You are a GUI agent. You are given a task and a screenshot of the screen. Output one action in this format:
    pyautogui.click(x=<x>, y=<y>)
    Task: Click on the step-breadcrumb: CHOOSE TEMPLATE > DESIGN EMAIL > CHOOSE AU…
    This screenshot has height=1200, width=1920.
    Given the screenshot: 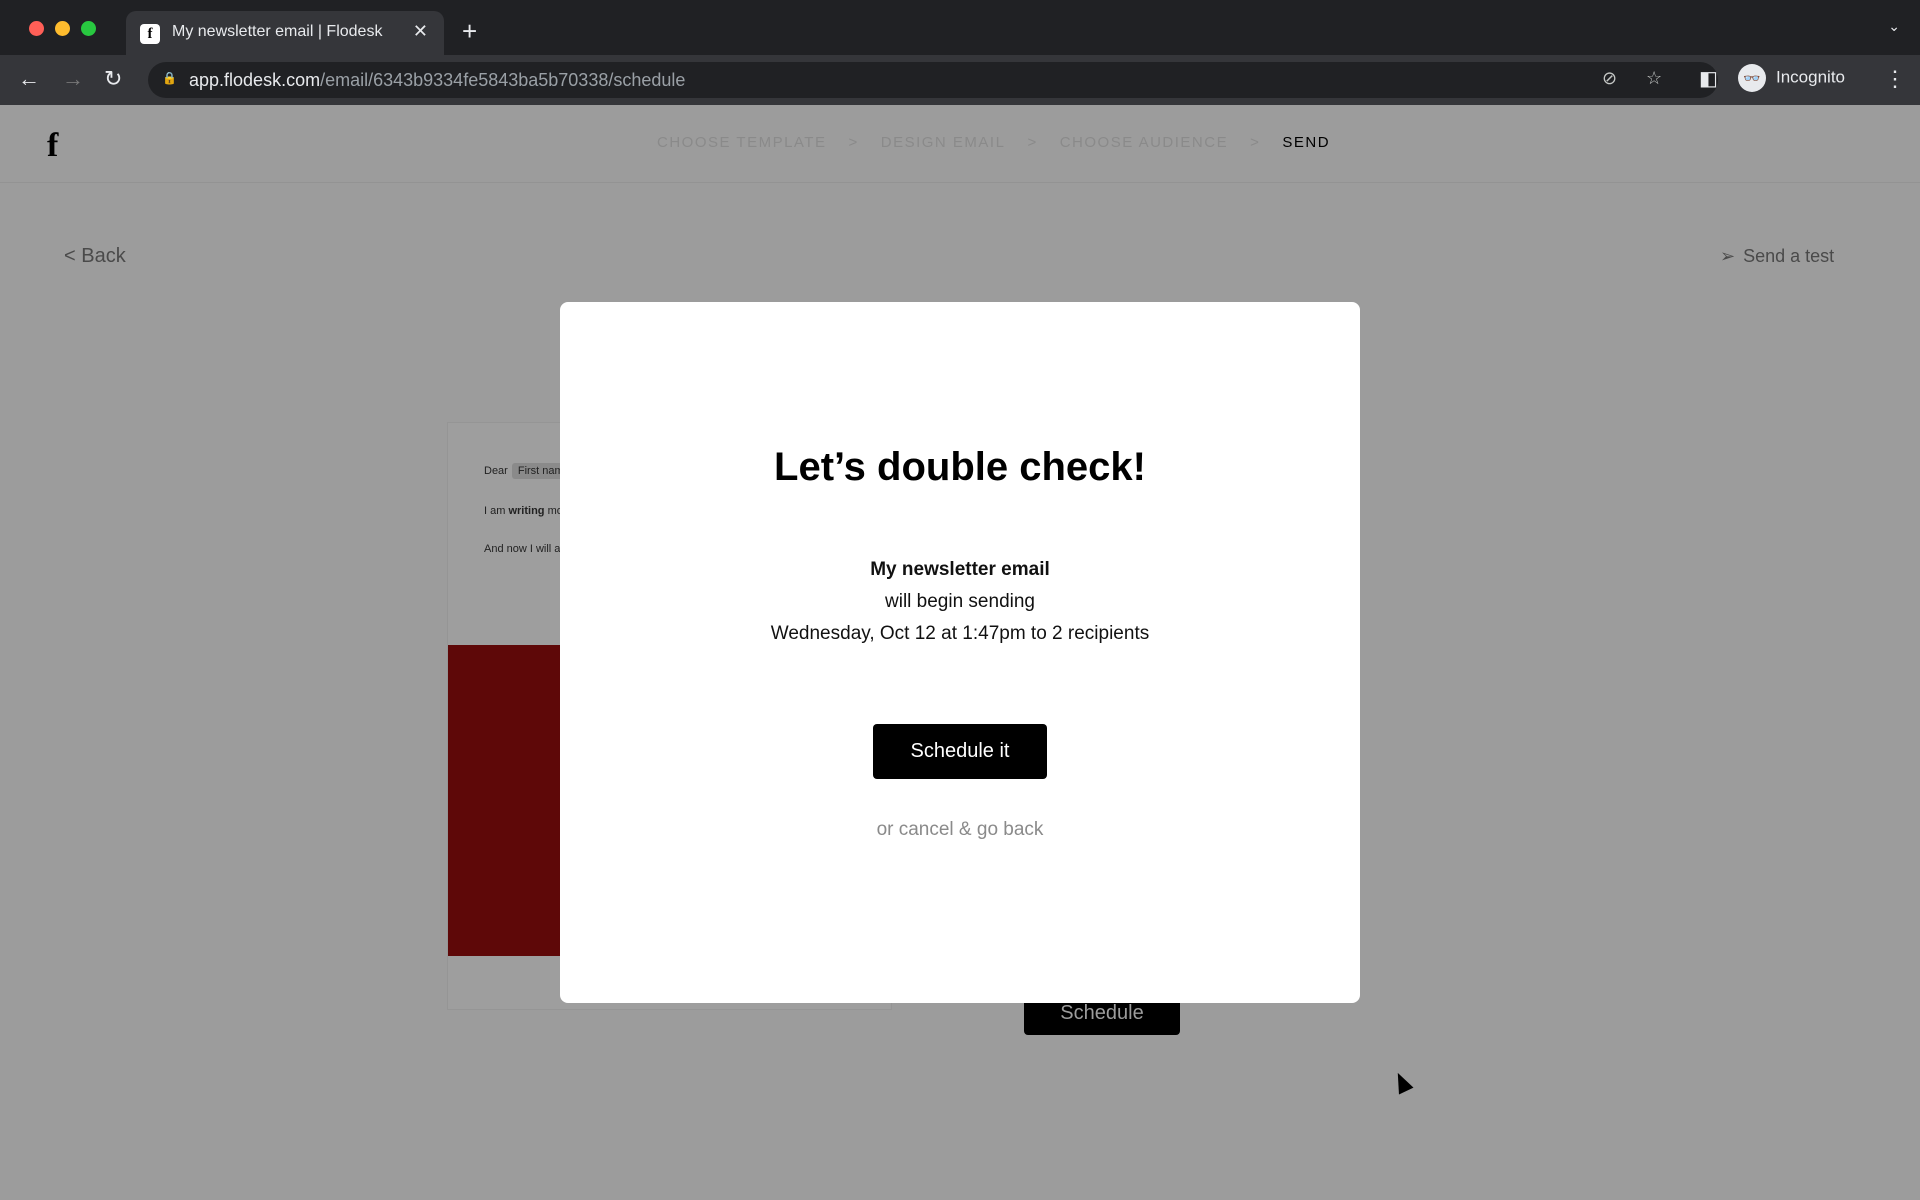 What is the action you would take?
    pyautogui.click(x=993, y=142)
    